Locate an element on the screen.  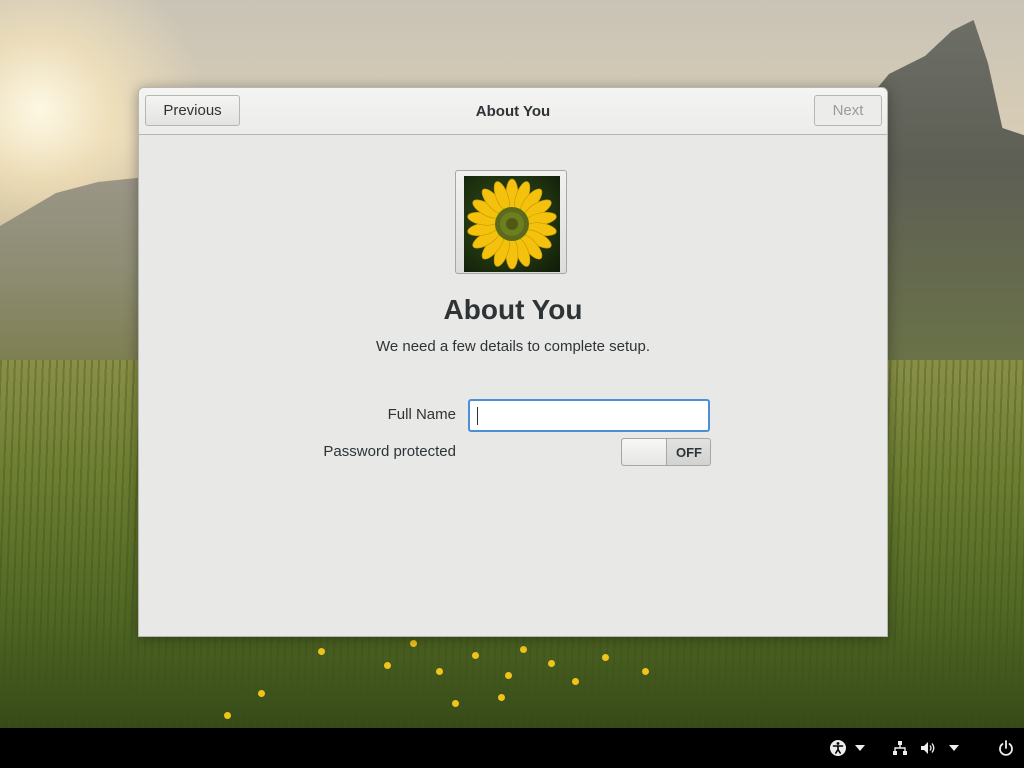
accessibility-icon is located at coordinates (838, 748).